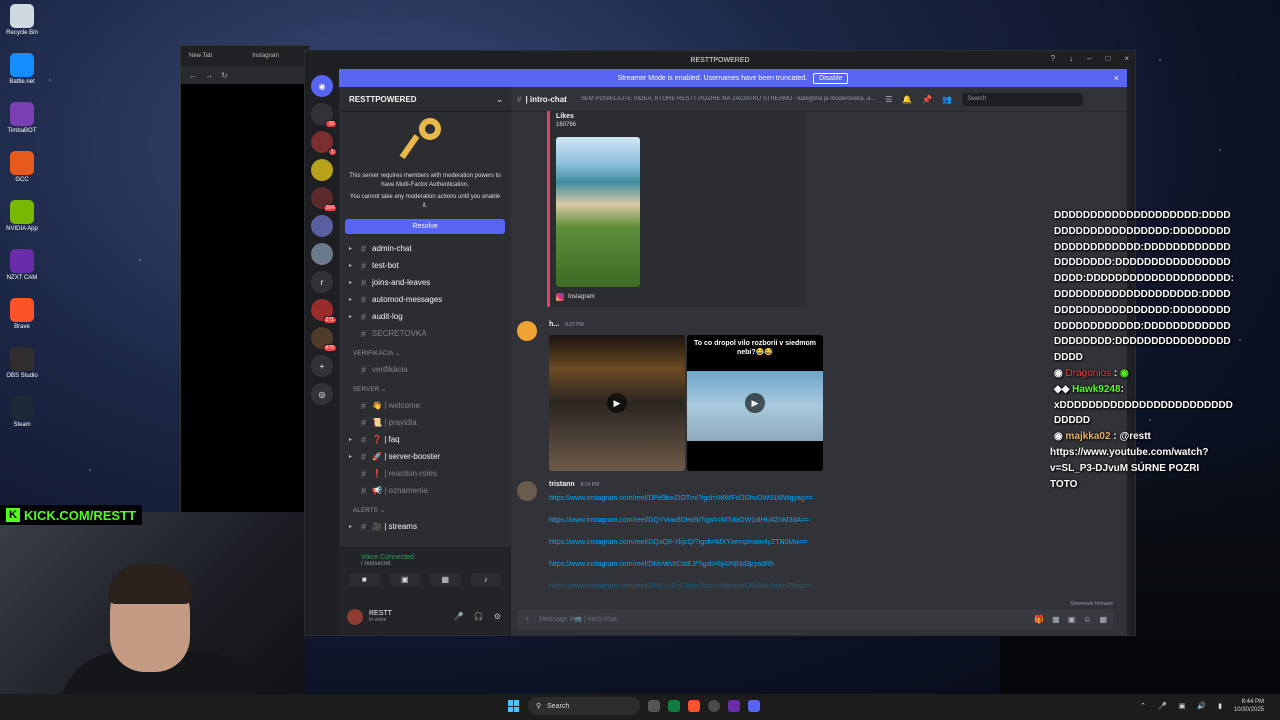 This screenshot has height=720, width=1280. I want to click on excel-icon, so click(674, 706).